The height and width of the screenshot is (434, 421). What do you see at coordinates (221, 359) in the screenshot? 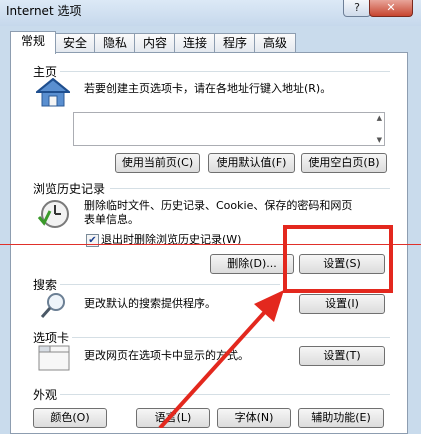
I see `annotation-red-arrow` at bounding box center [221, 359].